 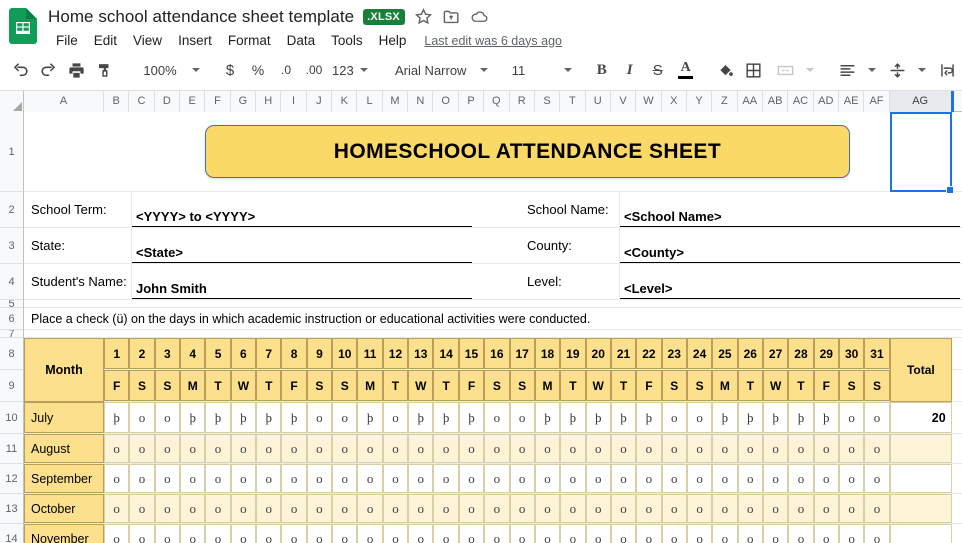 What do you see at coordinates (301, 41) in the screenshot?
I see `menu-data: Data` at bounding box center [301, 41].